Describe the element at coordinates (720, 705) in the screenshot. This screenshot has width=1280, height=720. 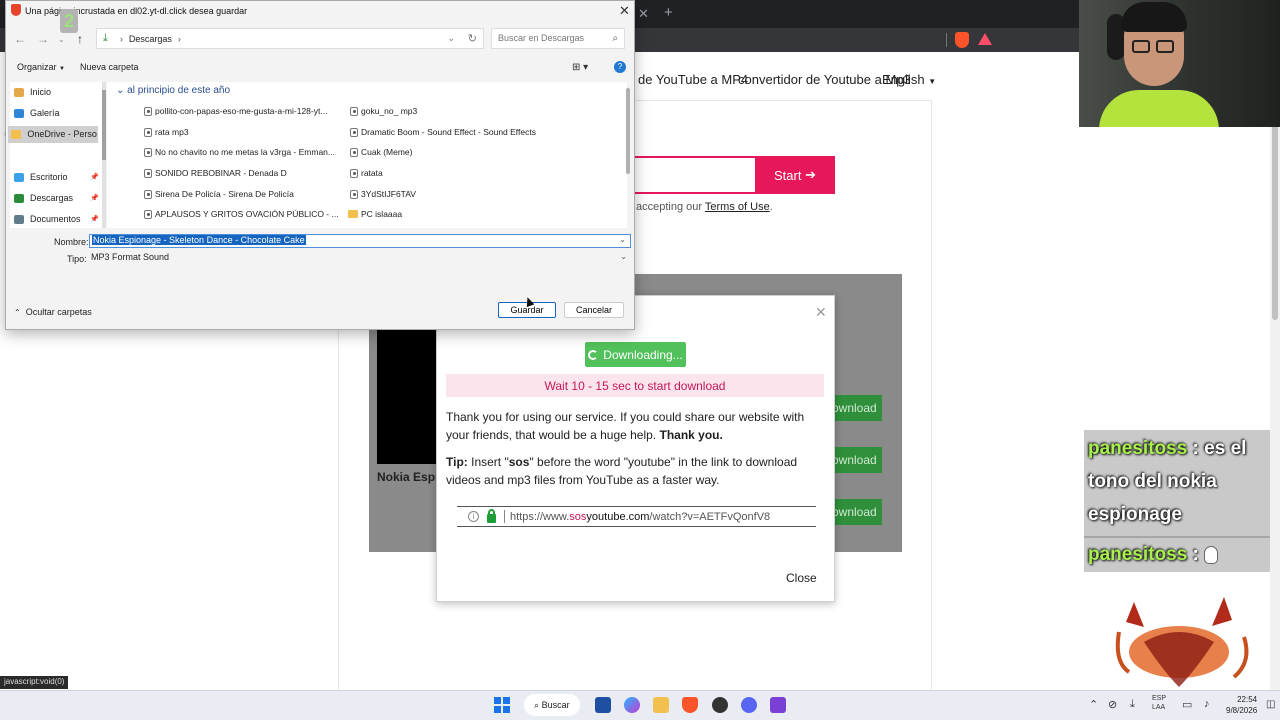
I see `obs-icon` at that location.